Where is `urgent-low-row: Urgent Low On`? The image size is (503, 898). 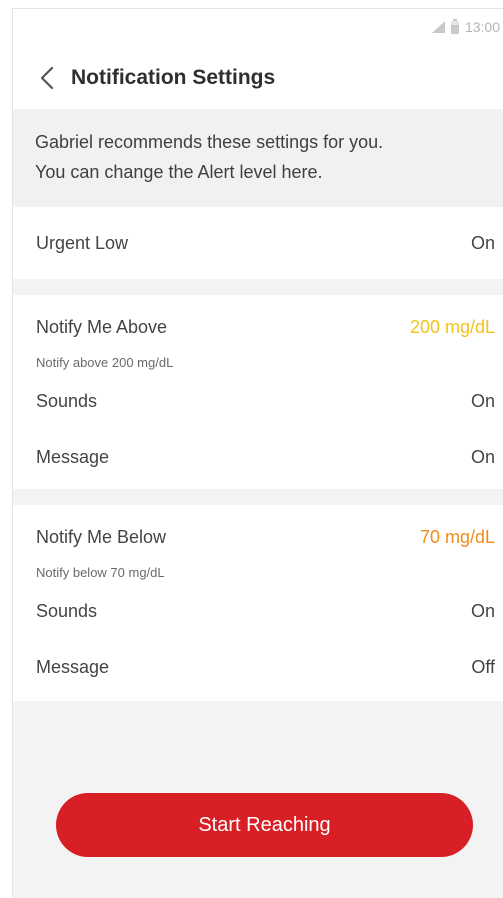
urgent-low-row: Urgent Low On is located at coordinates (258, 243).